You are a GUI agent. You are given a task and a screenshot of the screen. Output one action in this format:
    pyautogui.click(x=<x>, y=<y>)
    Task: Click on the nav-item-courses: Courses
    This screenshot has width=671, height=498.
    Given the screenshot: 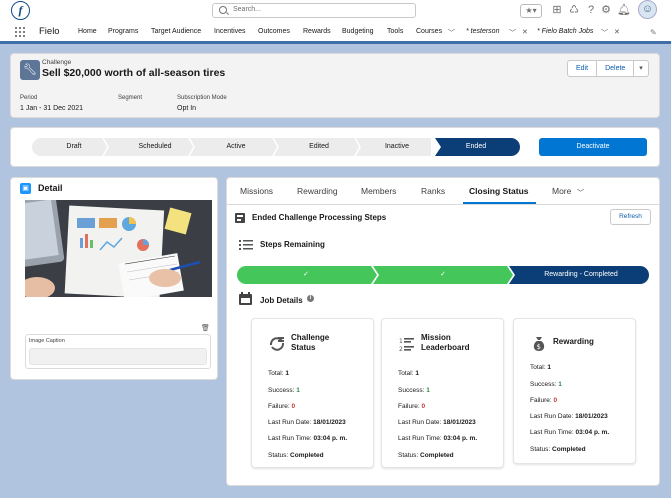 What is the action you would take?
    pyautogui.click(x=429, y=31)
    